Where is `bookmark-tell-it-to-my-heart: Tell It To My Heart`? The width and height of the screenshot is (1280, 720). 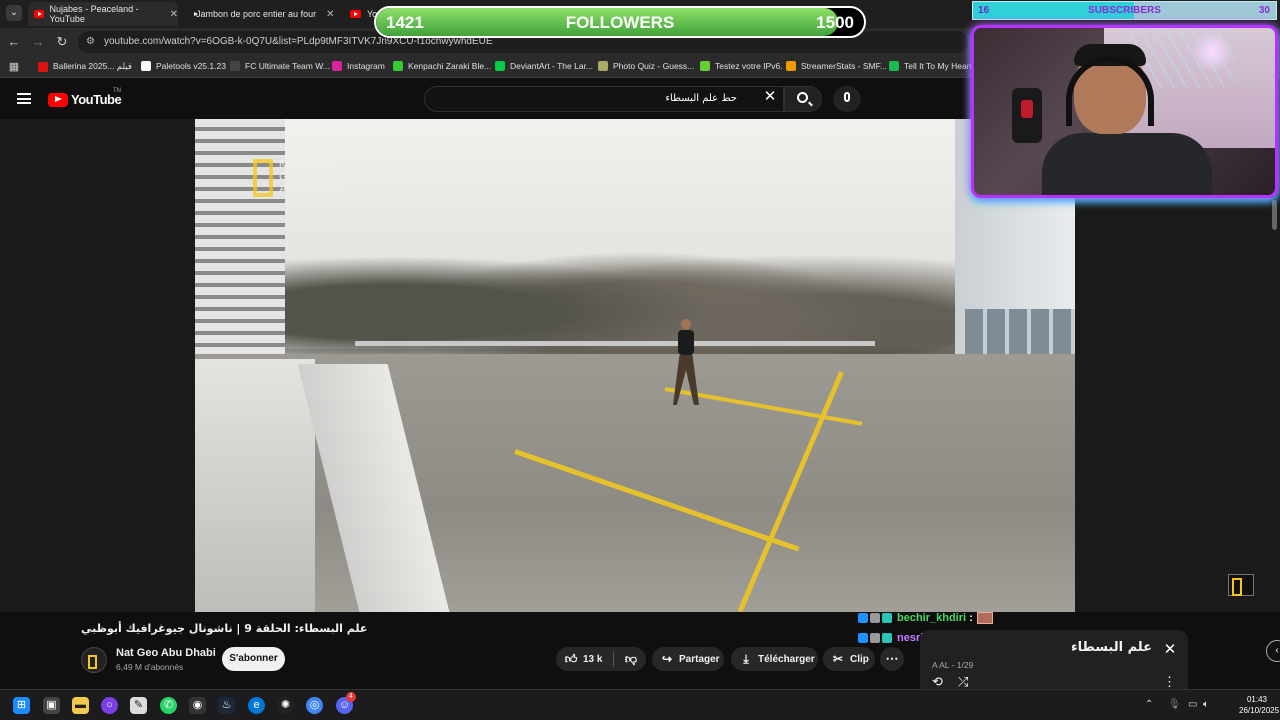
bookmark-tell-it-to-my-heart: Tell It To My Heart is located at coordinates (930, 66).